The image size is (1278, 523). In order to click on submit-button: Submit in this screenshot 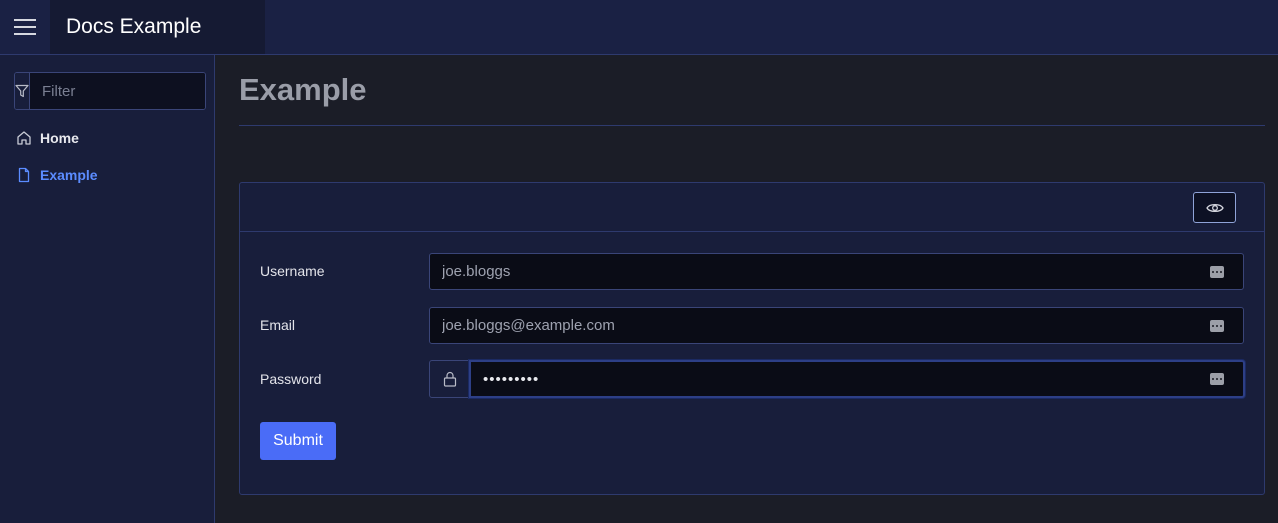, I will do `click(298, 441)`.